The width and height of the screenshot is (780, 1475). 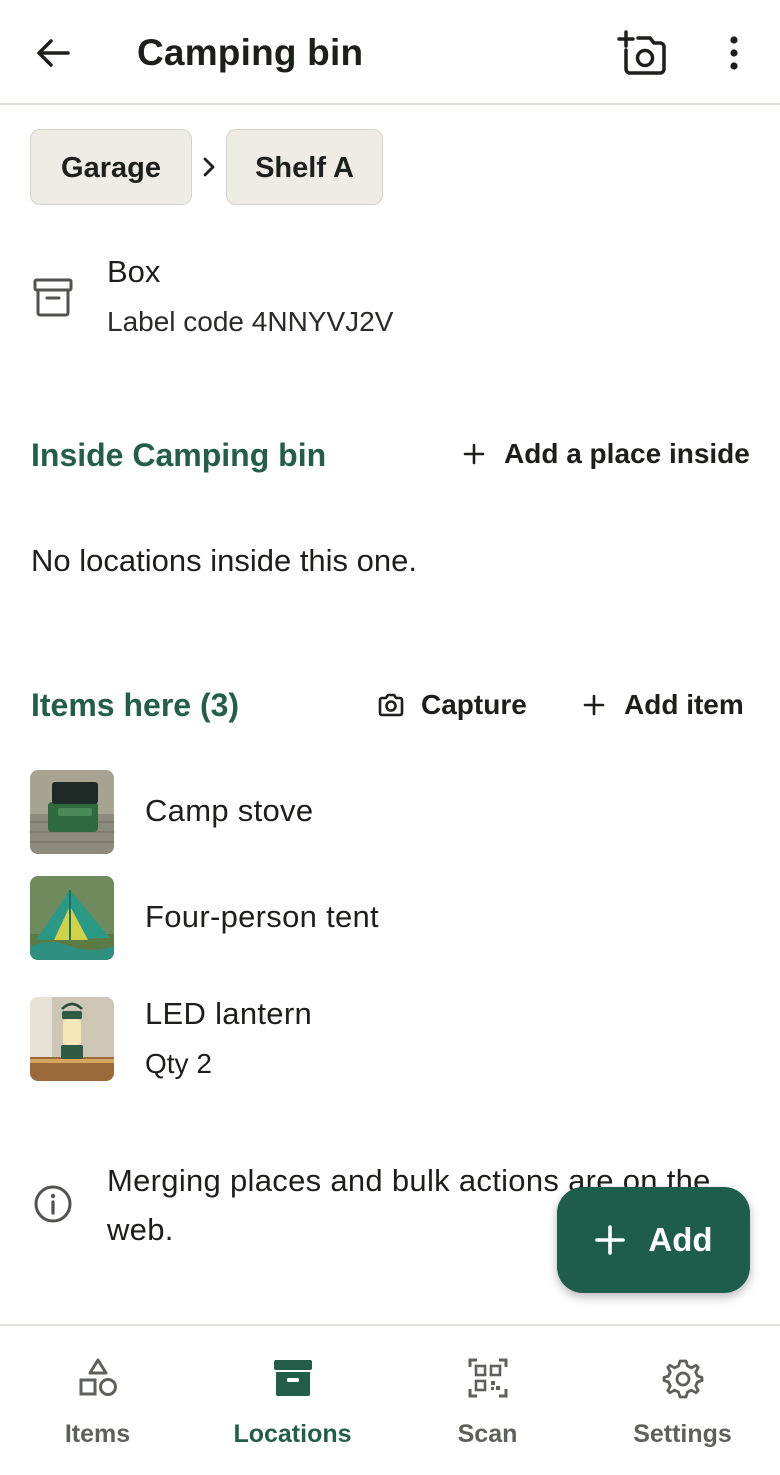 What do you see at coordinates (179, 455) in the screenshot?
I see `inside-section-title: Inside Camping bin` at bounding box center [179, 455].